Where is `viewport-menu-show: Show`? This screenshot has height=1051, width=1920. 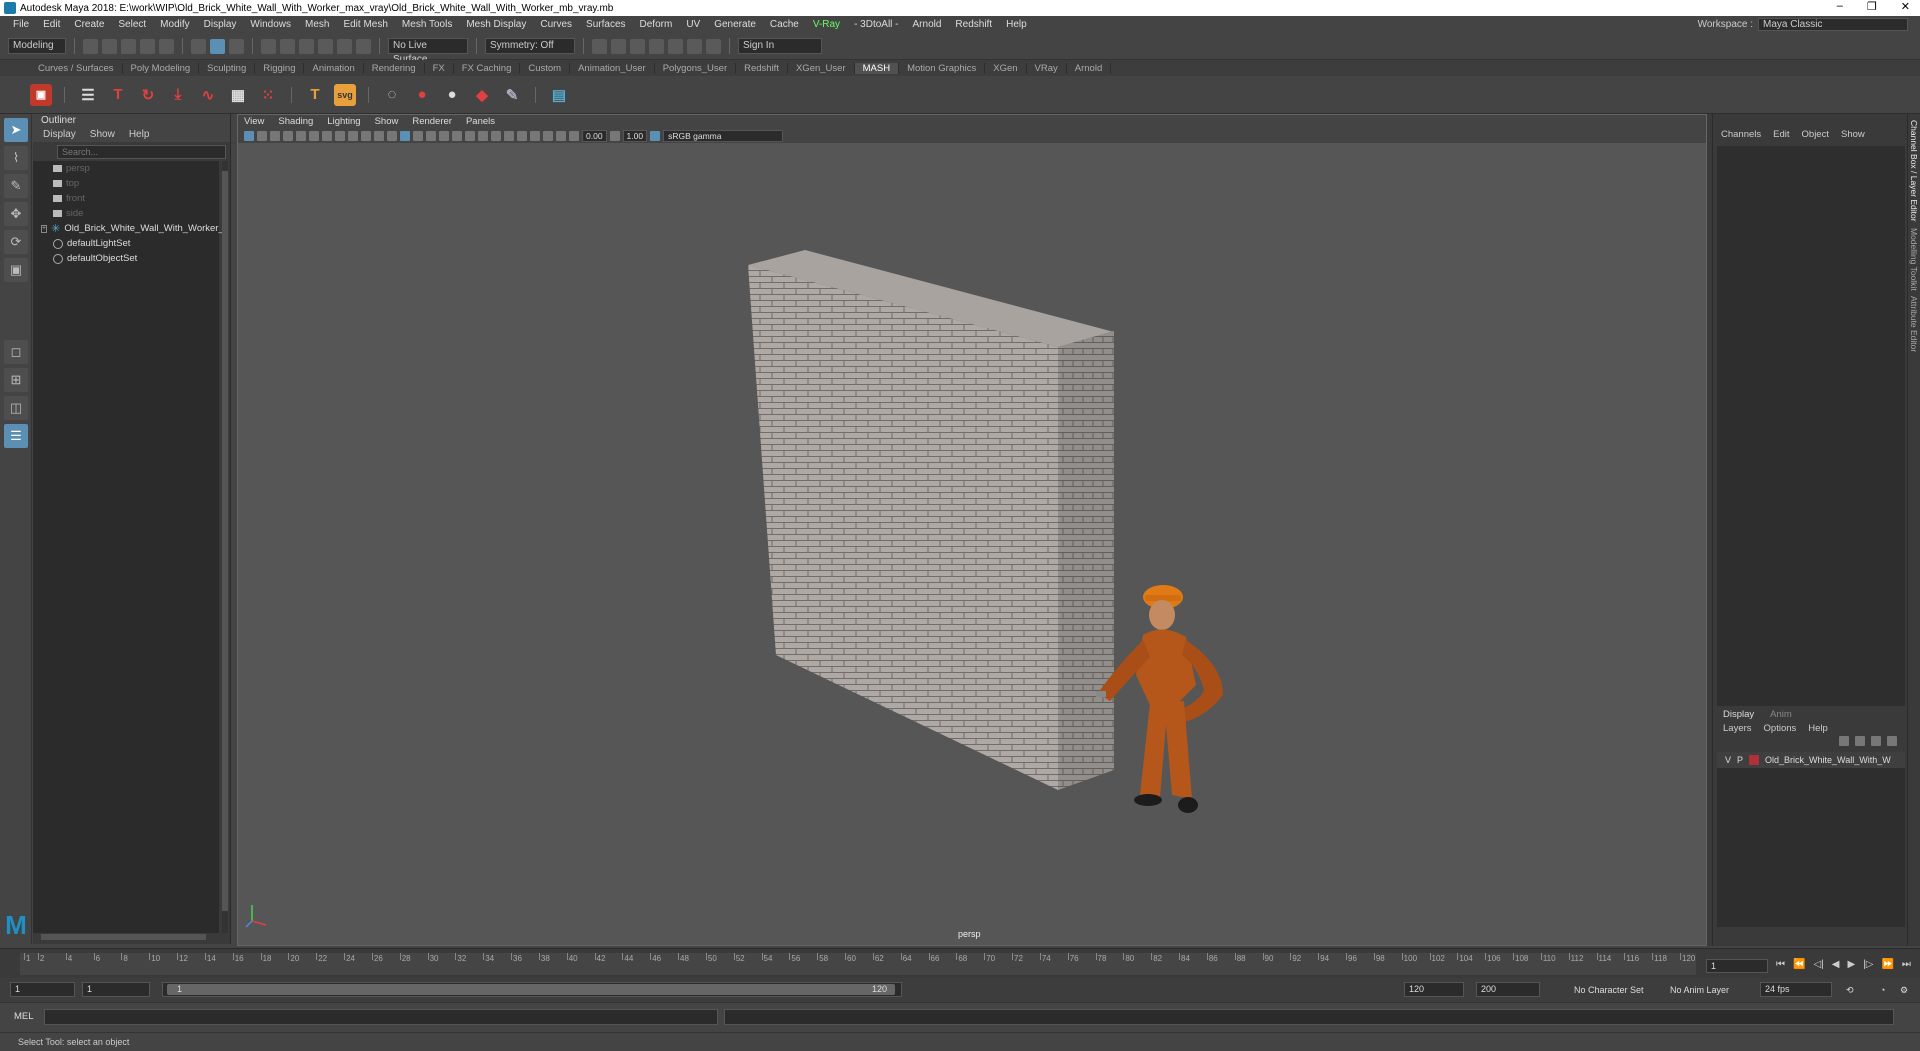
viewport-menu-show: Show is located at coordinates (387, 121).